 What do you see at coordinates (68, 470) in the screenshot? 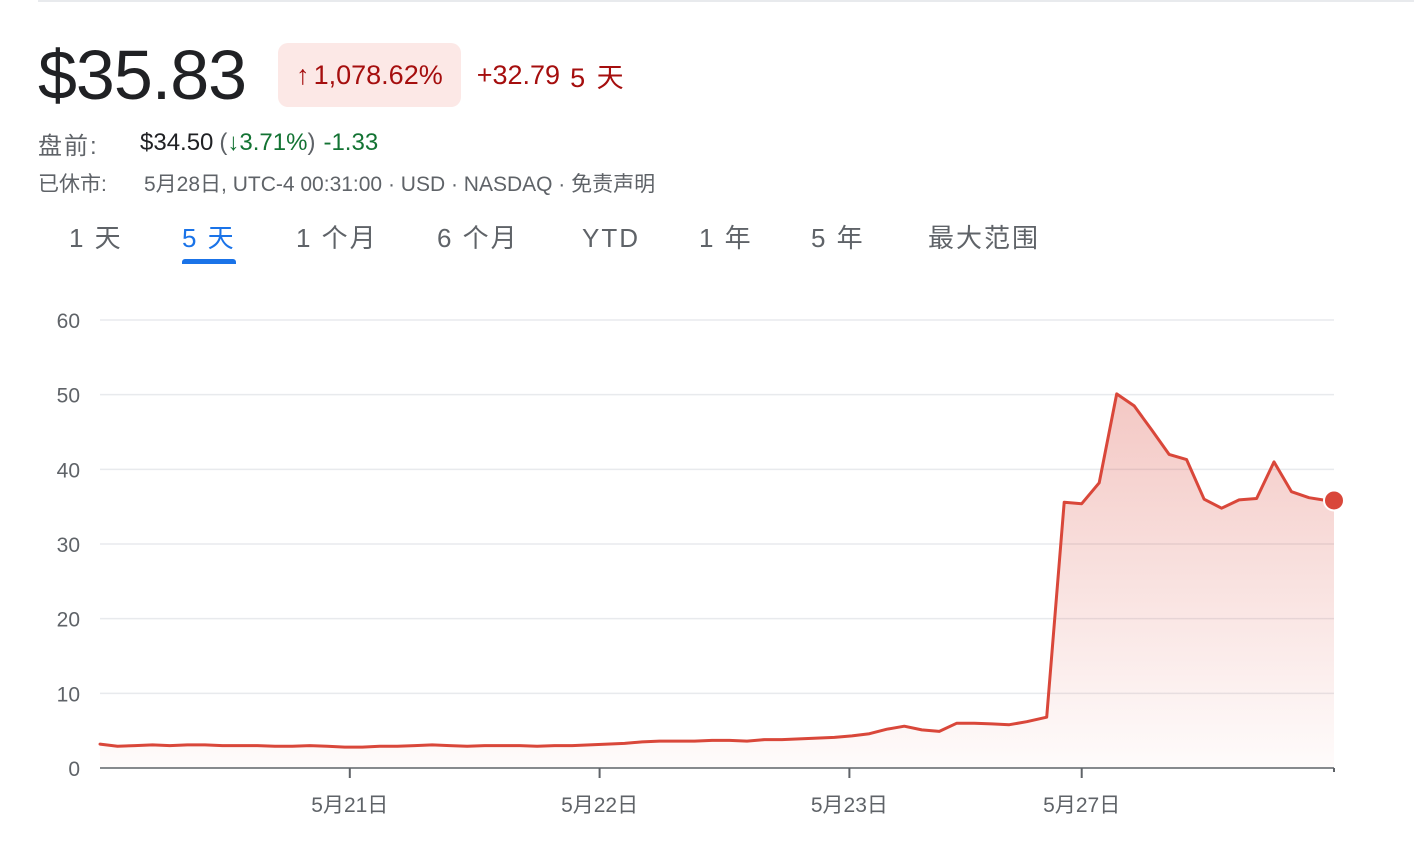
I see `y-tick-label: 40` at bounding box center [68, 470].